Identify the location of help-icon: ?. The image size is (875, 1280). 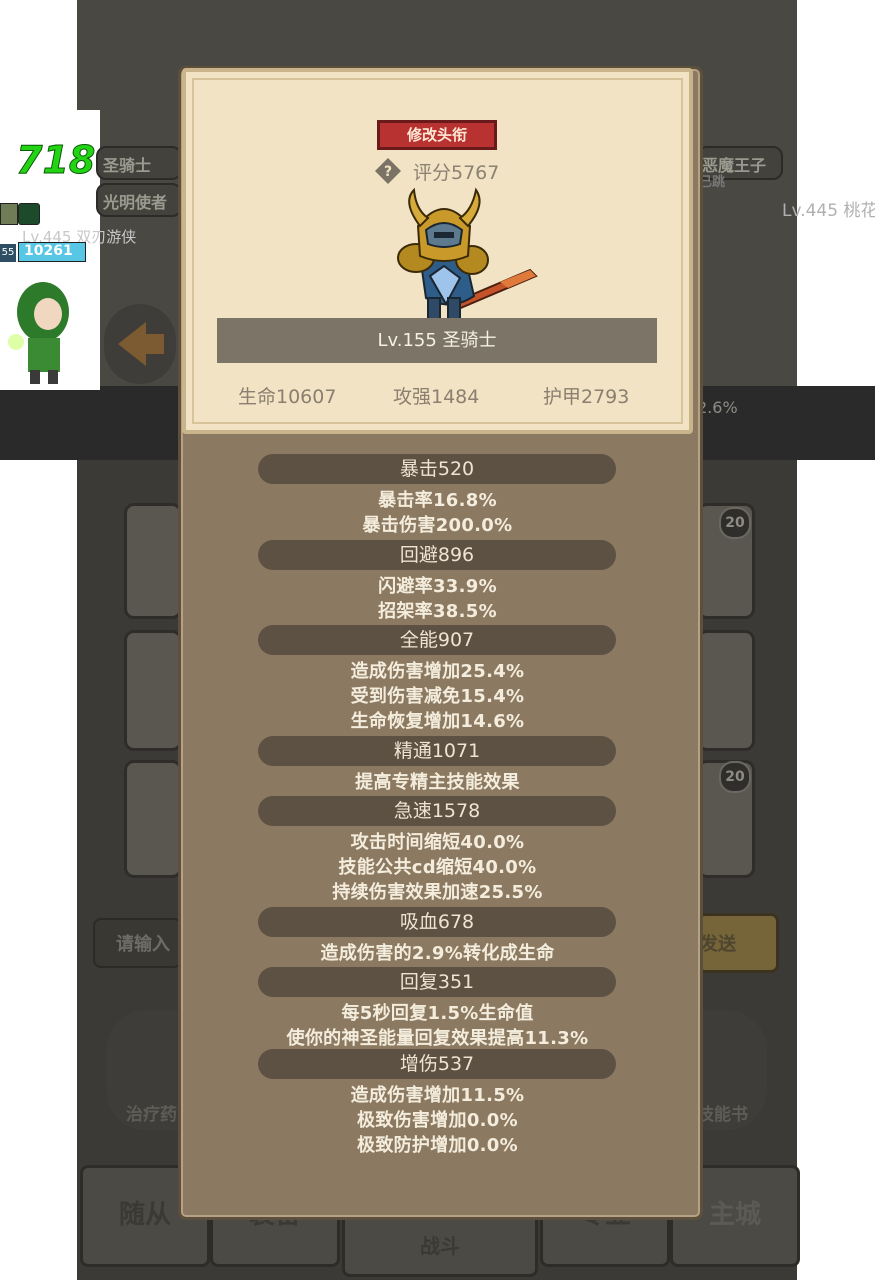
(388, 171).